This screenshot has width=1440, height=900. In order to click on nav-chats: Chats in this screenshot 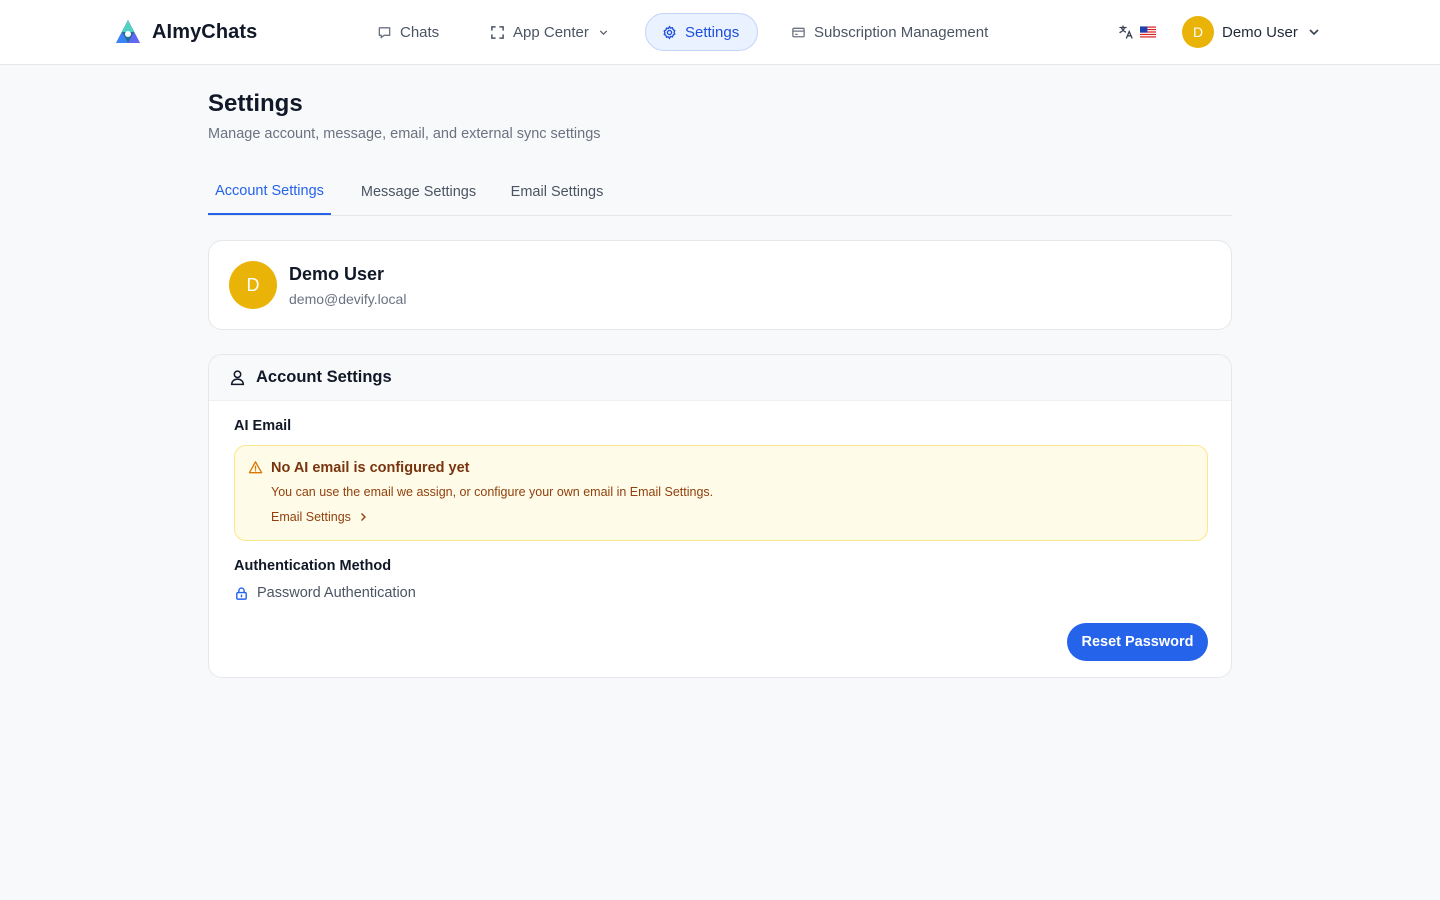, I will do `click(408, 32)`.